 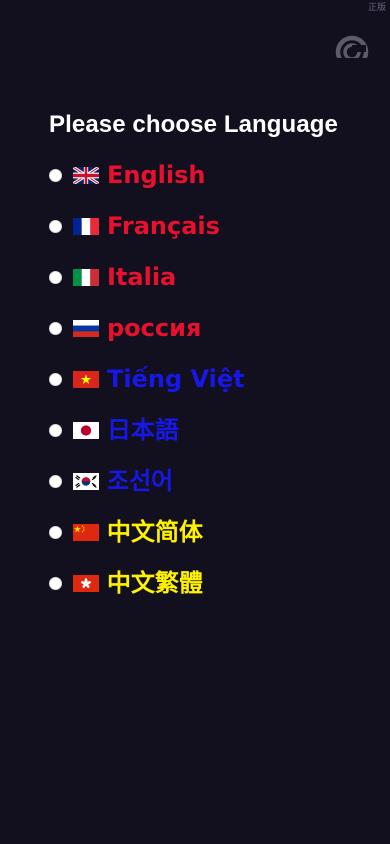 I want to click on language-option-vietnamese: Tiếng Việt, so click(x=147, y=379).